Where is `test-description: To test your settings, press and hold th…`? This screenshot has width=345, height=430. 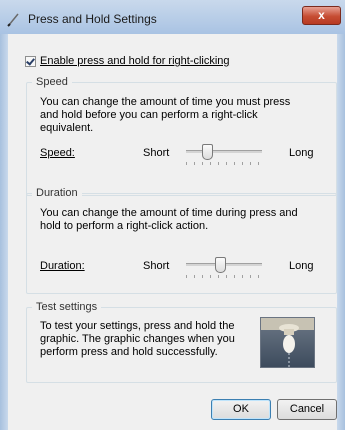 test-description: To test your settings, press and hold th… is located at coordinates (137, 339).